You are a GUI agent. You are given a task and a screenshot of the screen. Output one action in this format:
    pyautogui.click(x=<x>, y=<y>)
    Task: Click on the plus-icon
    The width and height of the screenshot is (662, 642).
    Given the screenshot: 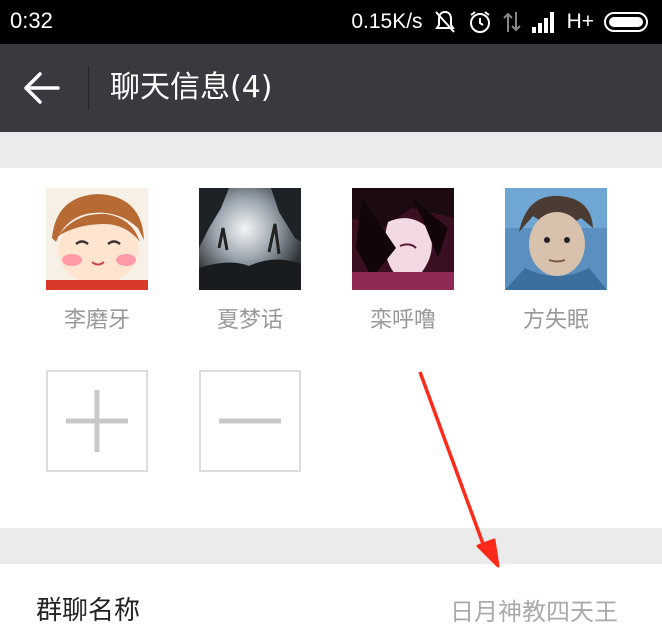 What is the action you would take?
    pyautogui.click(x=97, y=421)
    